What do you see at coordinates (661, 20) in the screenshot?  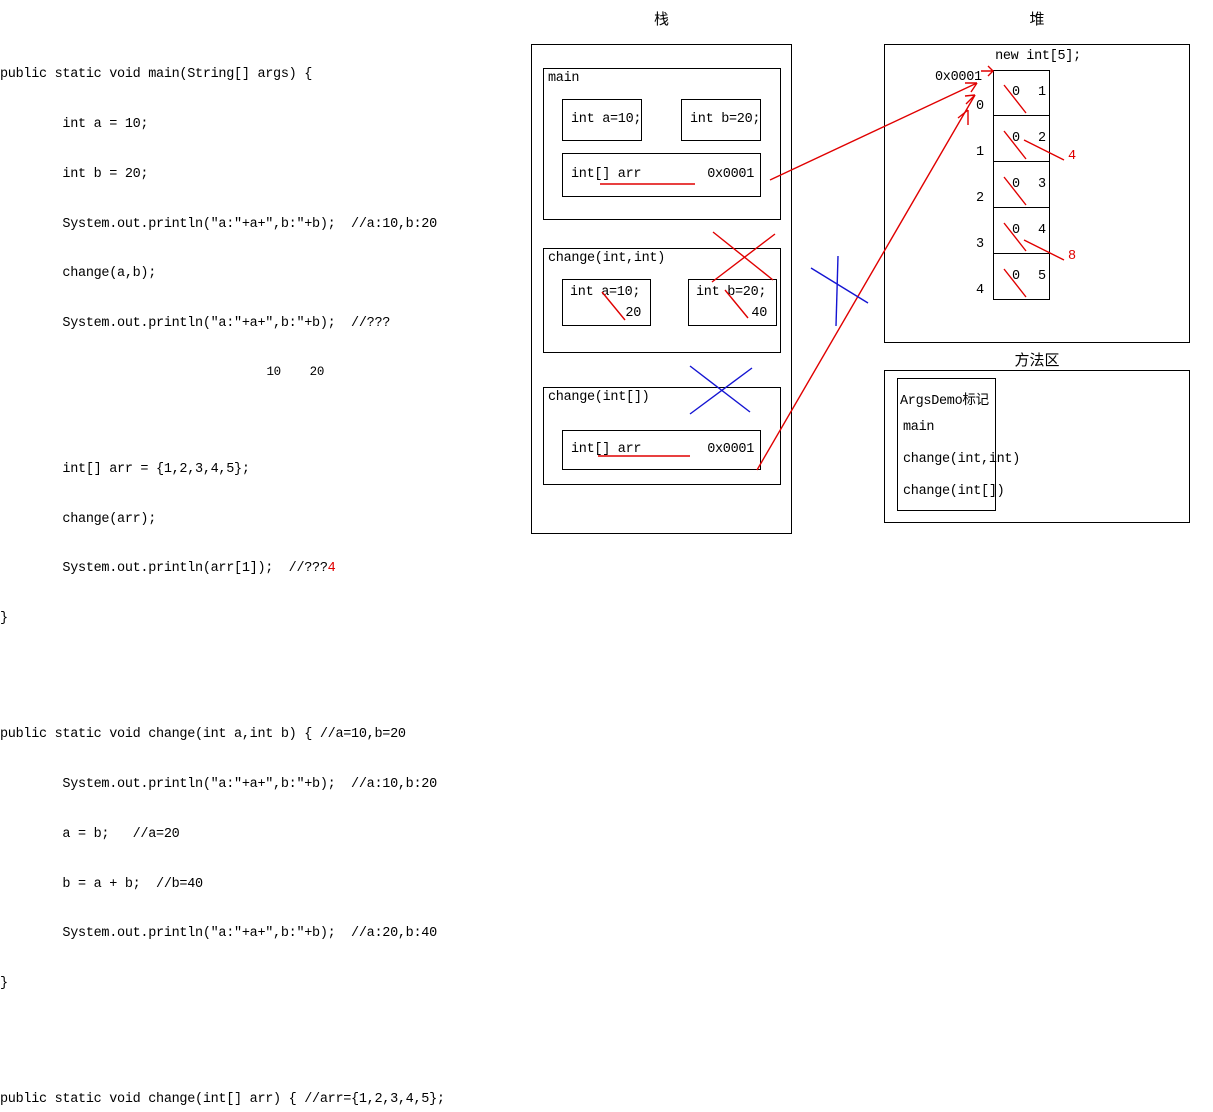 I see `stack-region-title: 栈` at bounding box center [661, 20].